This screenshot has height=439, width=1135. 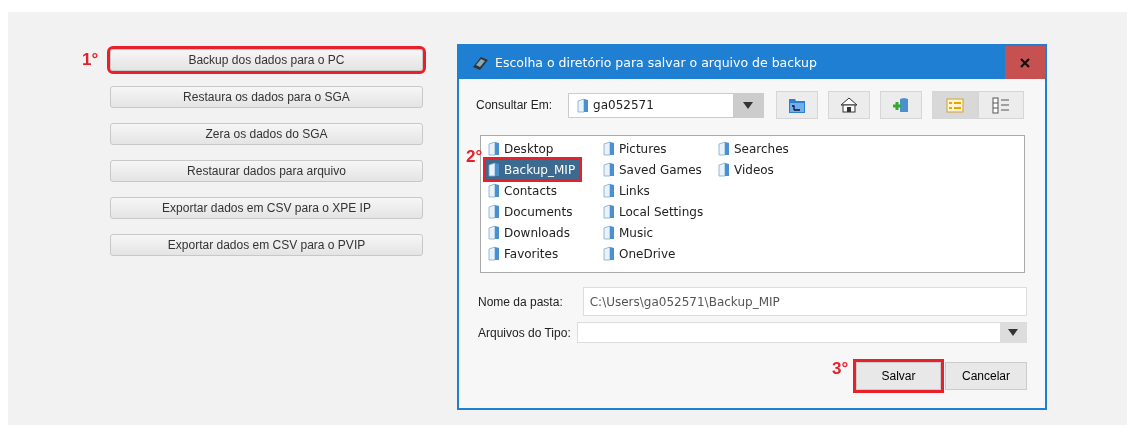 I want to click on action-button: Exportar dados em CSV para o PVIP, so click(x=266, y=245).